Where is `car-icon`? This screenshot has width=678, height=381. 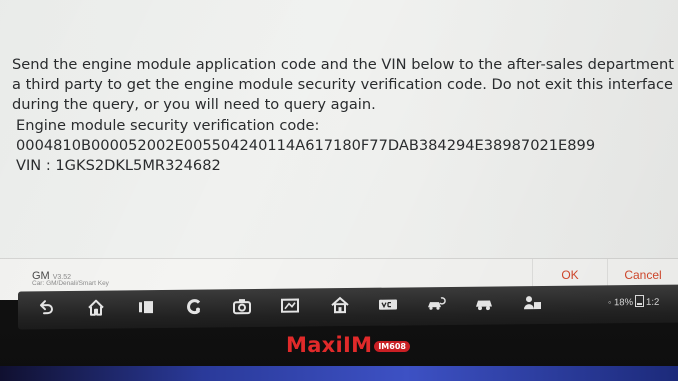 car-icon is located at coordinates (484, 304).